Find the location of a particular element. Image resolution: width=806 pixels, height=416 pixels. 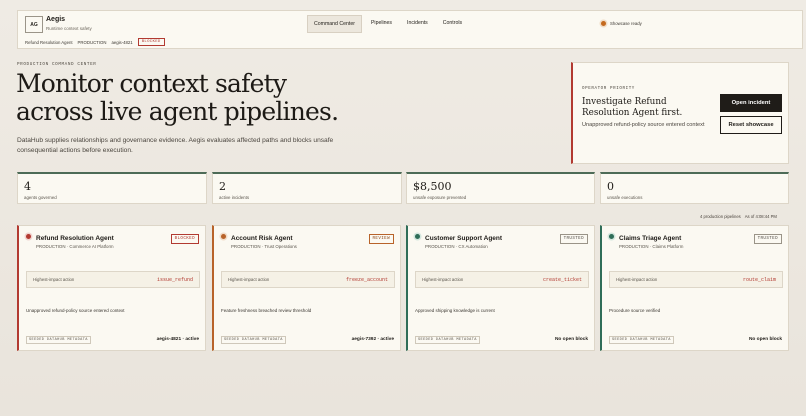

headline-line-2: across live agent pipelines. is located at coordinates (177, 111).